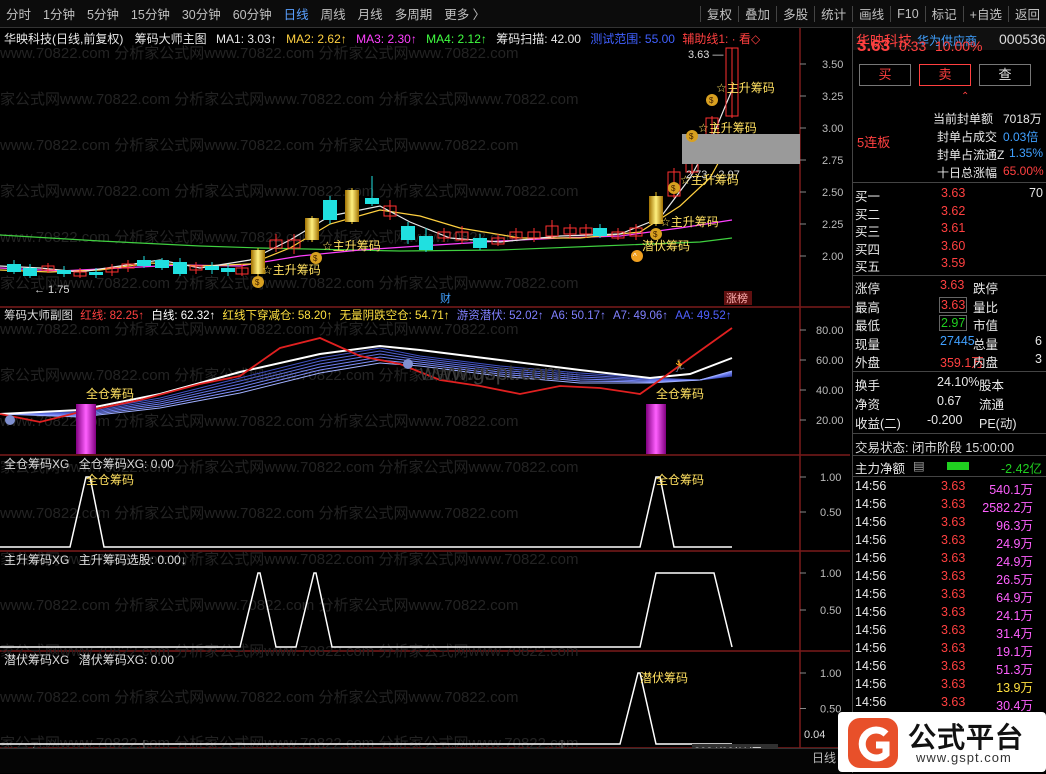 The width and height of the screenshot is (1046, 774). Describe the element at coordinates (1027, 13) in the screenshot. I see `toolbar-tool-8: 返回` at that location.